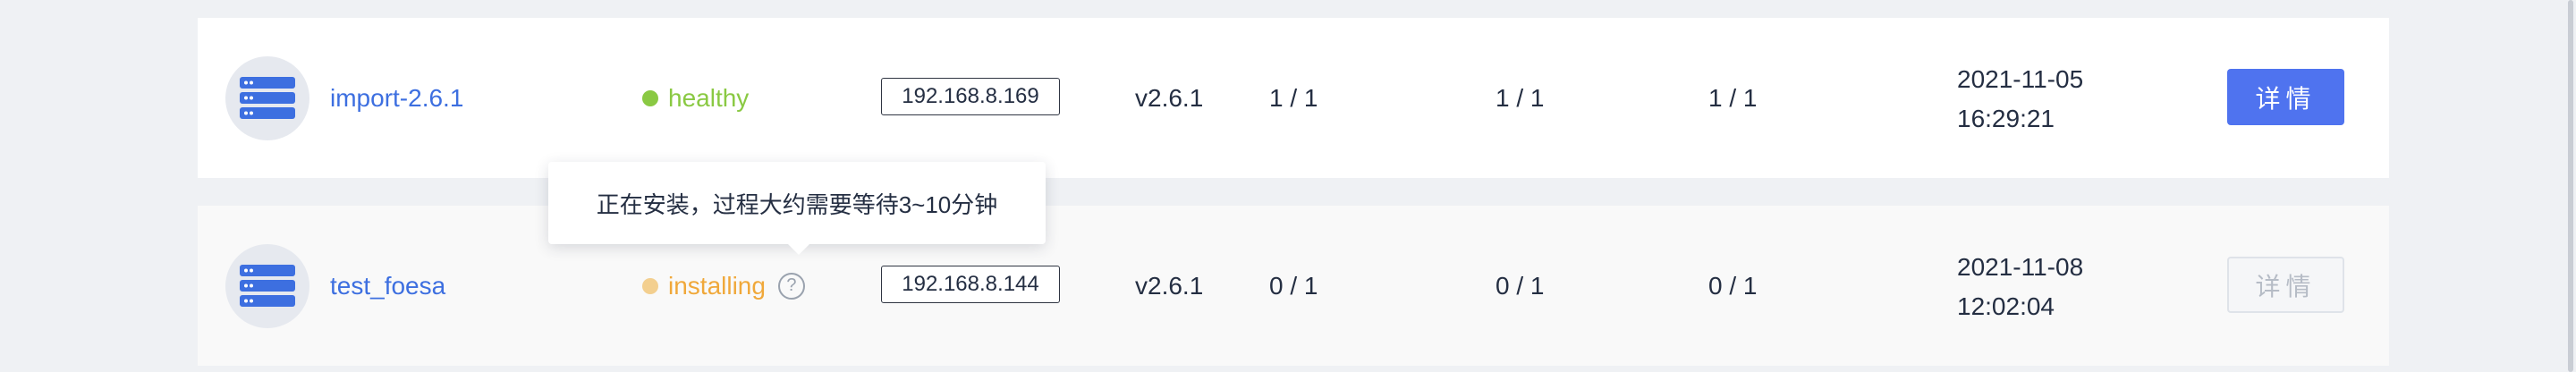 This screenshot has height=372, width=2576. I want to click on created-clock: 12:02:04, so click(2006, 306).